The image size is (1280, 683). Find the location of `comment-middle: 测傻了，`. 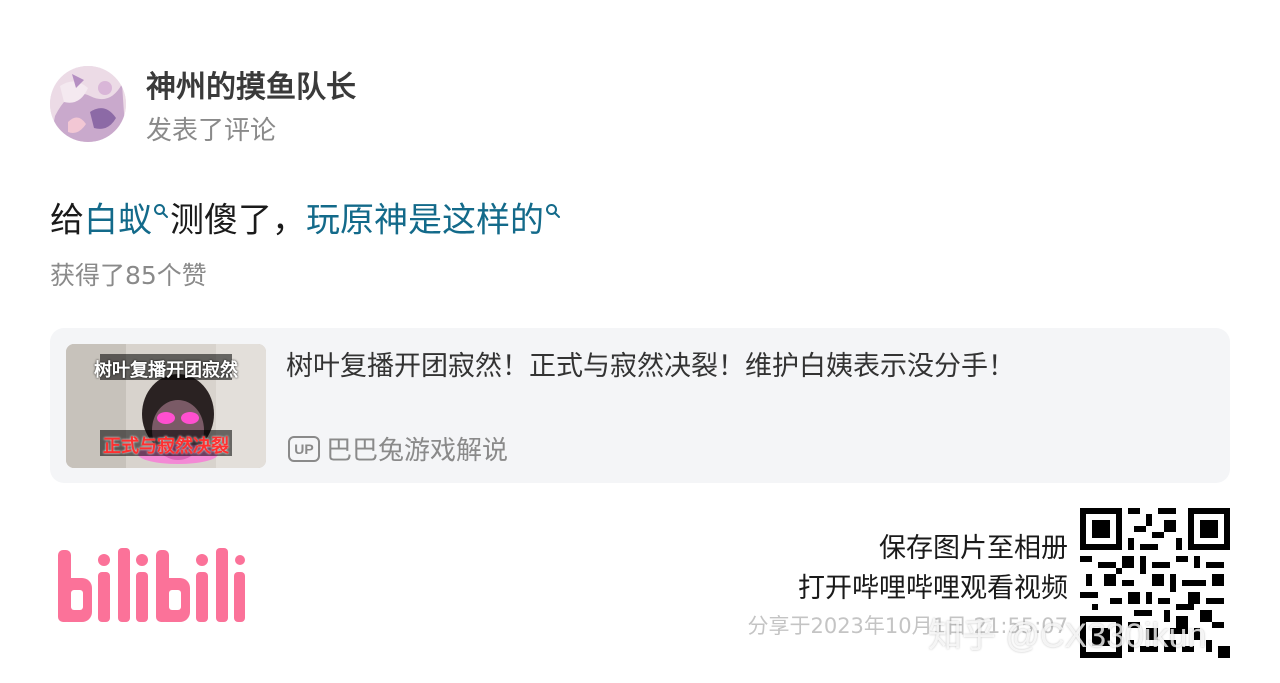

comment-middle: 测傻了， is located at coordinates (238, 220).